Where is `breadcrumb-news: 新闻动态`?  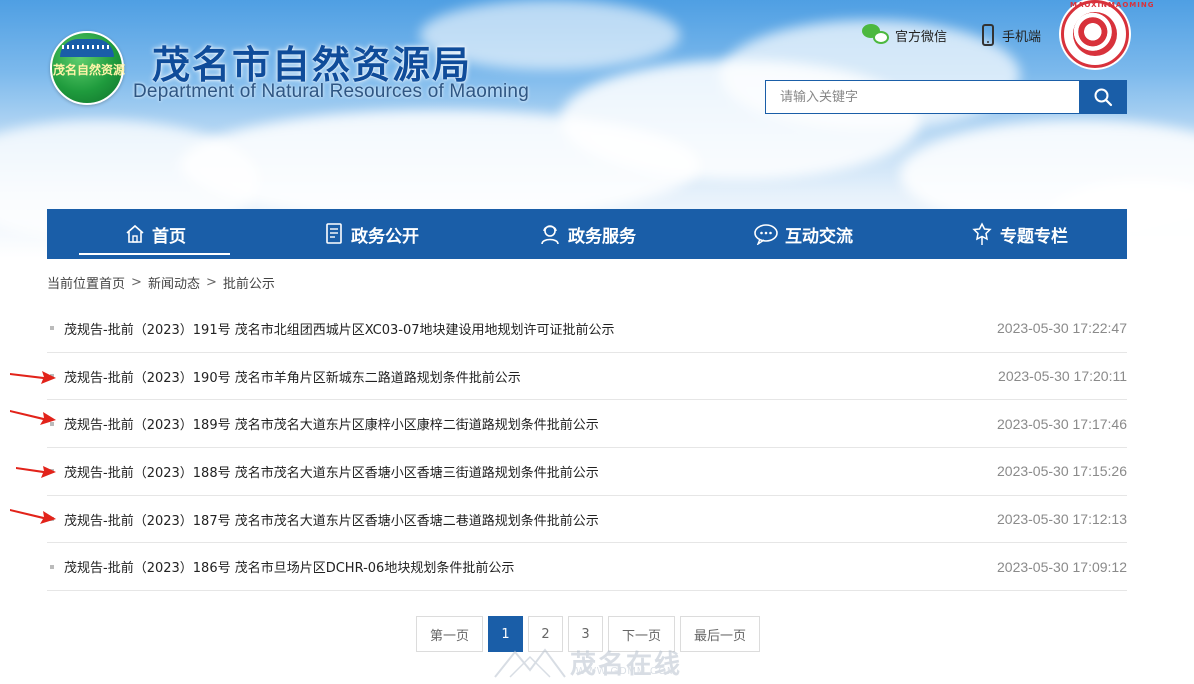 breadcrumb-news: 新闻动态 is located at coordinates (174, 282).